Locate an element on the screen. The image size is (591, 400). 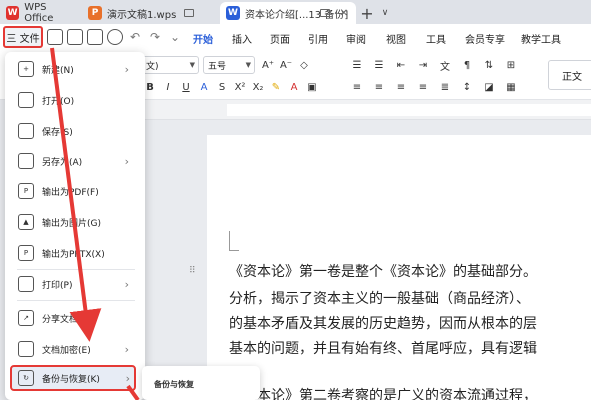
tab-tools: 工具 is located at coordinates (436, 38).